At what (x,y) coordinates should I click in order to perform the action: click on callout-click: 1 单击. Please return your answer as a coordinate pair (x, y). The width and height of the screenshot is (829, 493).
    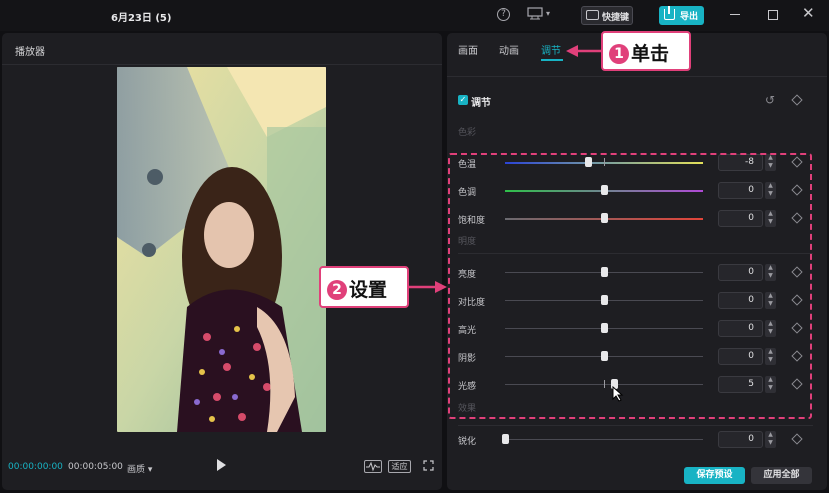
    Looking at the image, I should click on (646, 51).